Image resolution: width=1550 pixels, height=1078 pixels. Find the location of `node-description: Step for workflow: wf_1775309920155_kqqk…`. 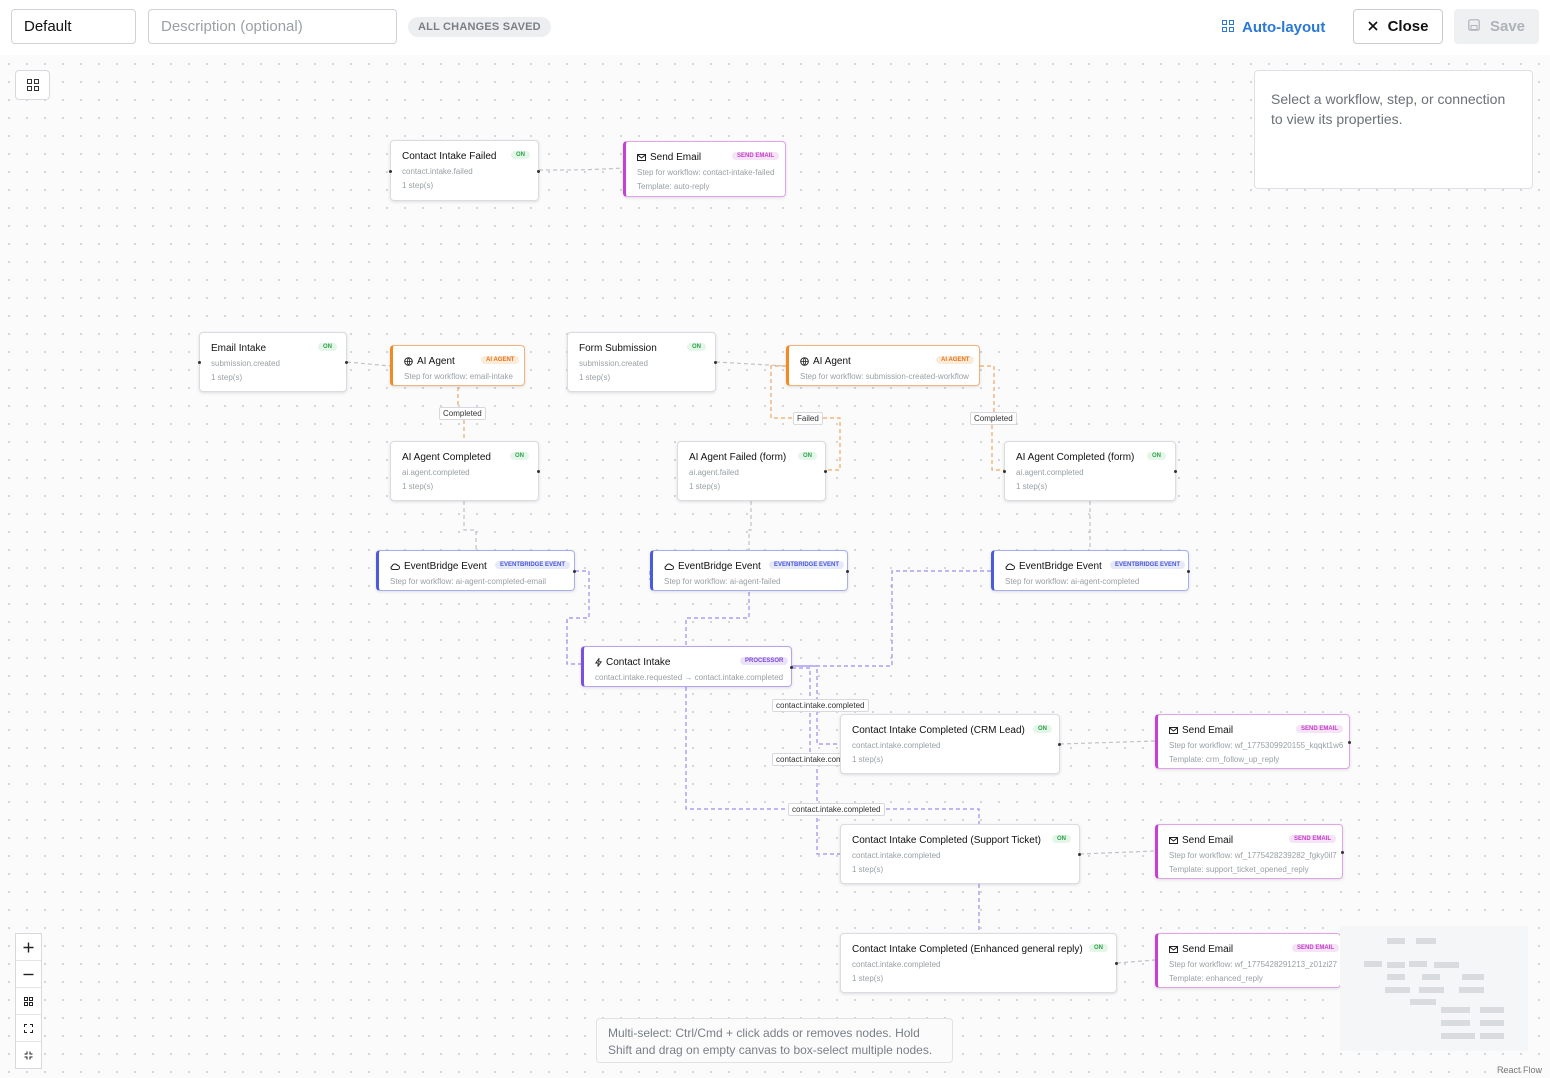

node-description: Step for workflow: wf_1775309920155_kqqk… is located at coordinates (1256, 745).